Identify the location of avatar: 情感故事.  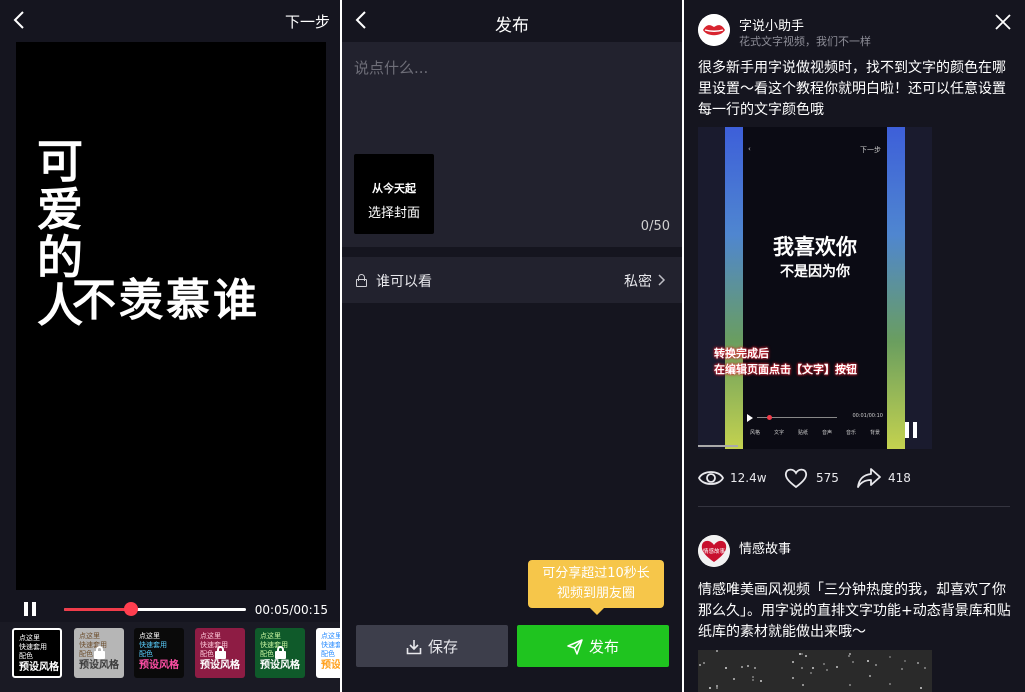
(714, 551).